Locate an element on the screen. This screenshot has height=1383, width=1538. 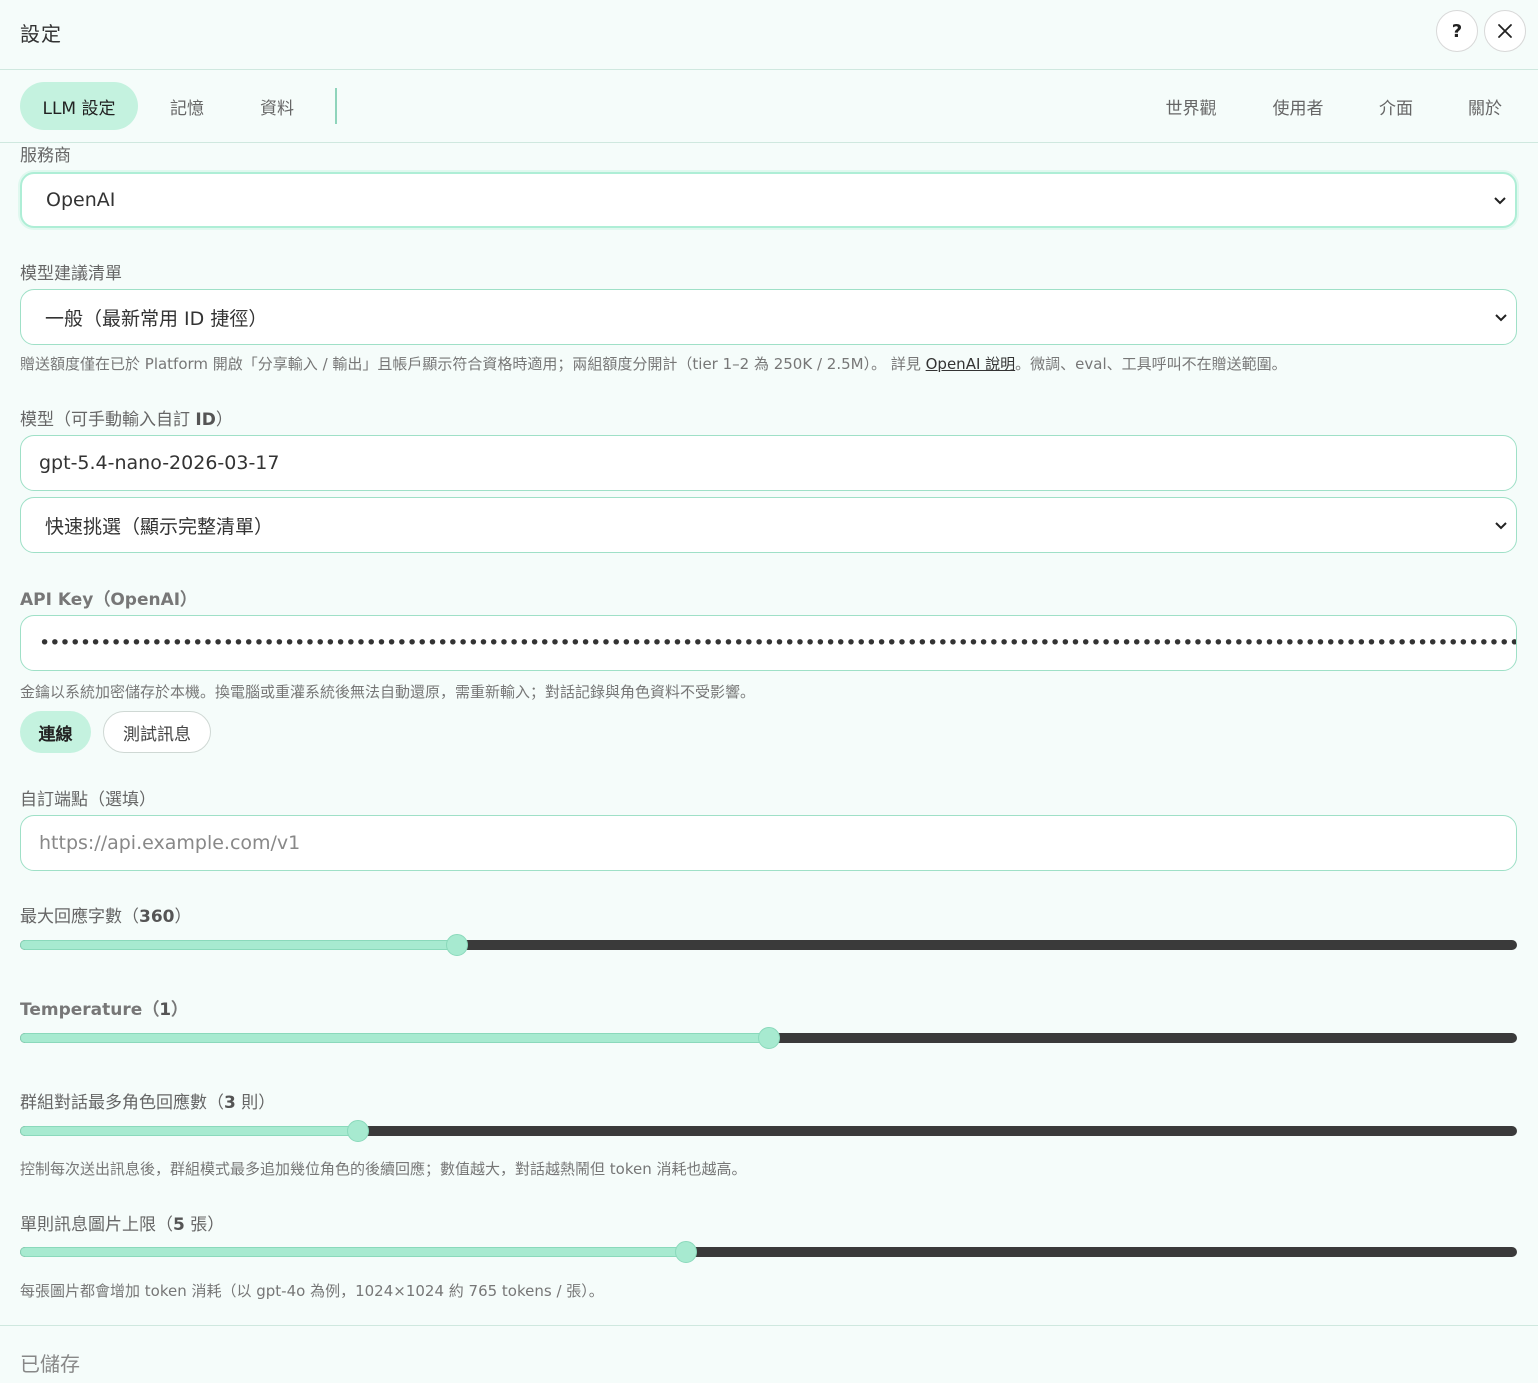
endpoint-input: https://api.example.com/v1 is located at coordinates (768, 843).